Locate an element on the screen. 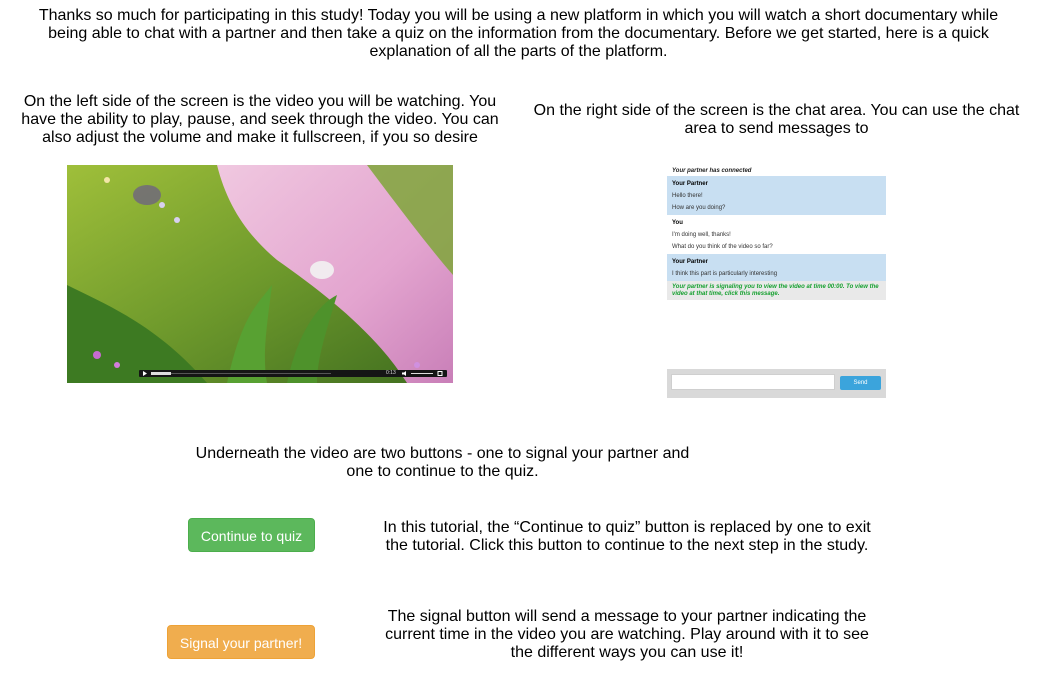 Image resolution: width=1037 pixels, height=684 pixels. chat-message: How are you doing? is located at coordinates (699, 208).